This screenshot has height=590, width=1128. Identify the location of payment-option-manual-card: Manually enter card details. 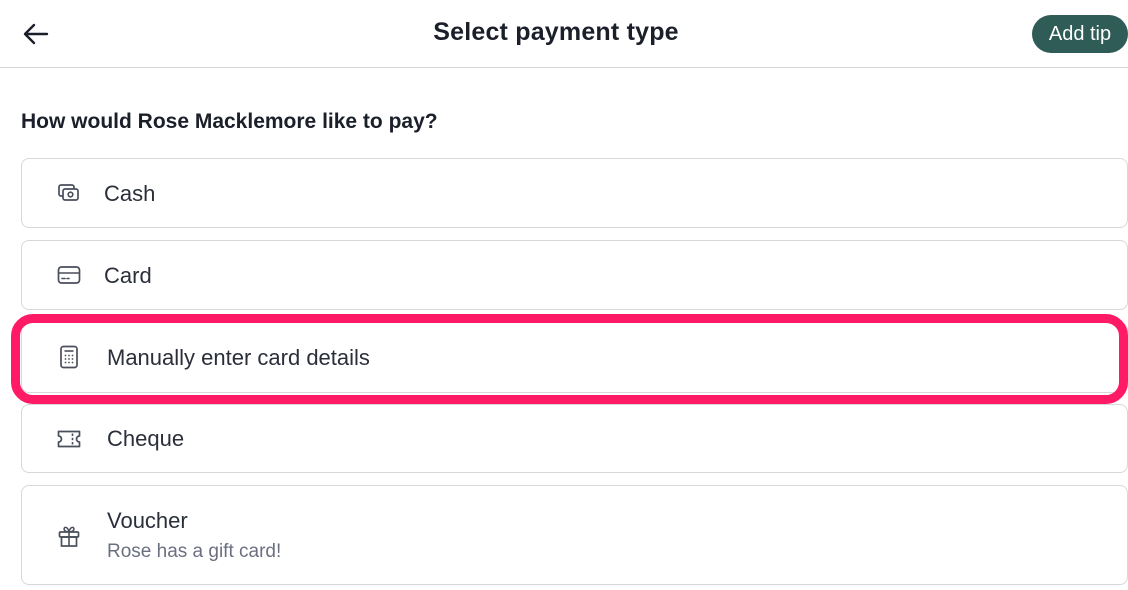
(574, 357).